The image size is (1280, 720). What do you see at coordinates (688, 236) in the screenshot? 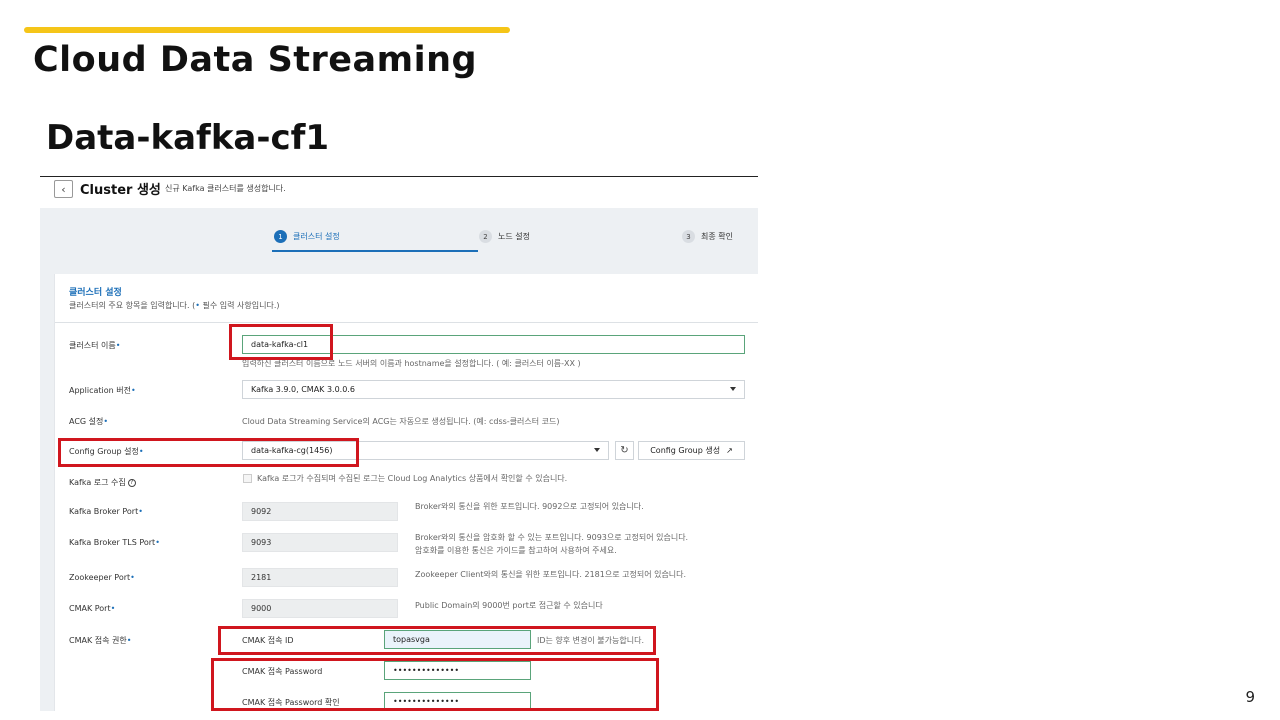
I see `step-number: 3` at bounding box center [688, 236].